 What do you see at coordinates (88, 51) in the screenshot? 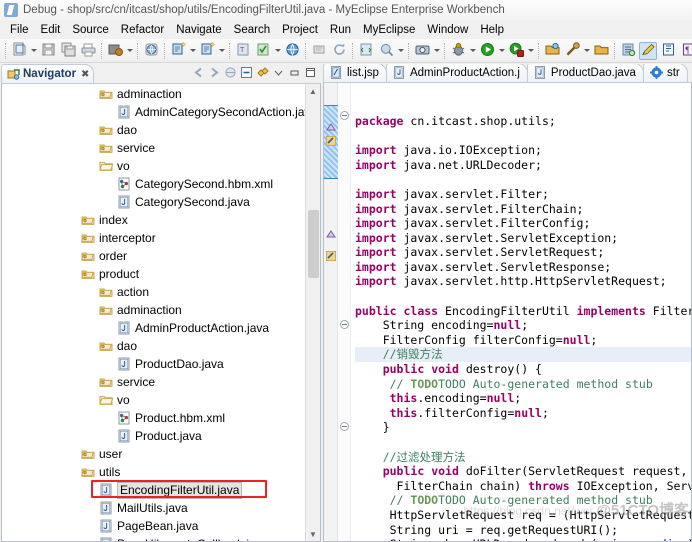
I see `print-button` at bounding box center [88, 51].